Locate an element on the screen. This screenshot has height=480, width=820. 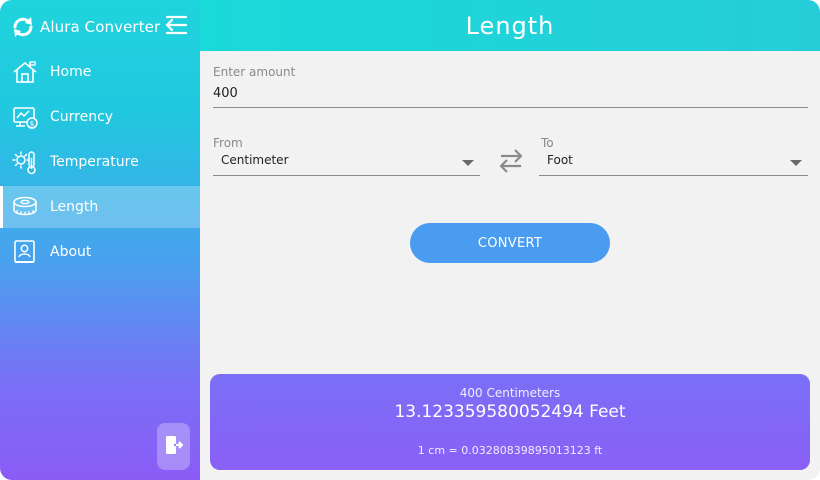
exit-icon is located at coordinates (174, 447).